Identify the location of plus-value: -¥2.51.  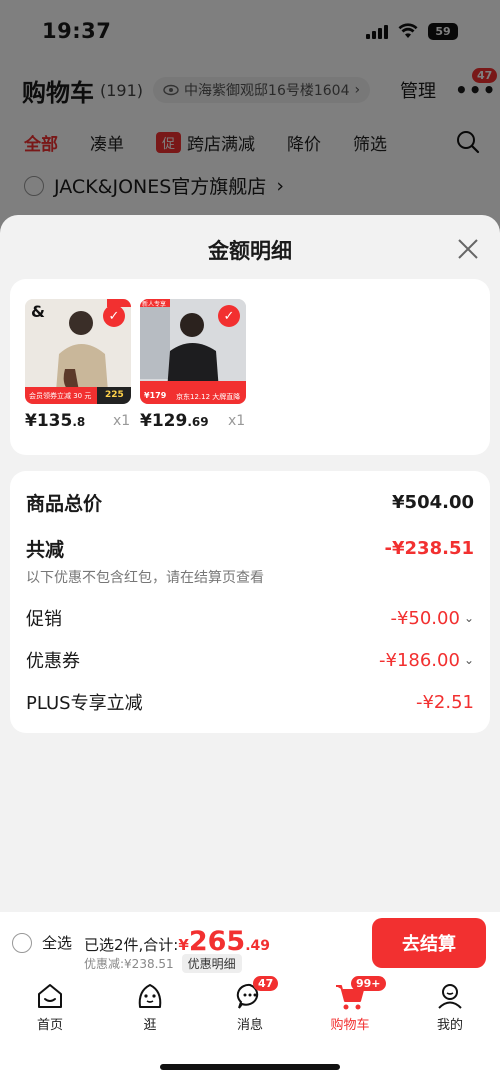
(444, 702).